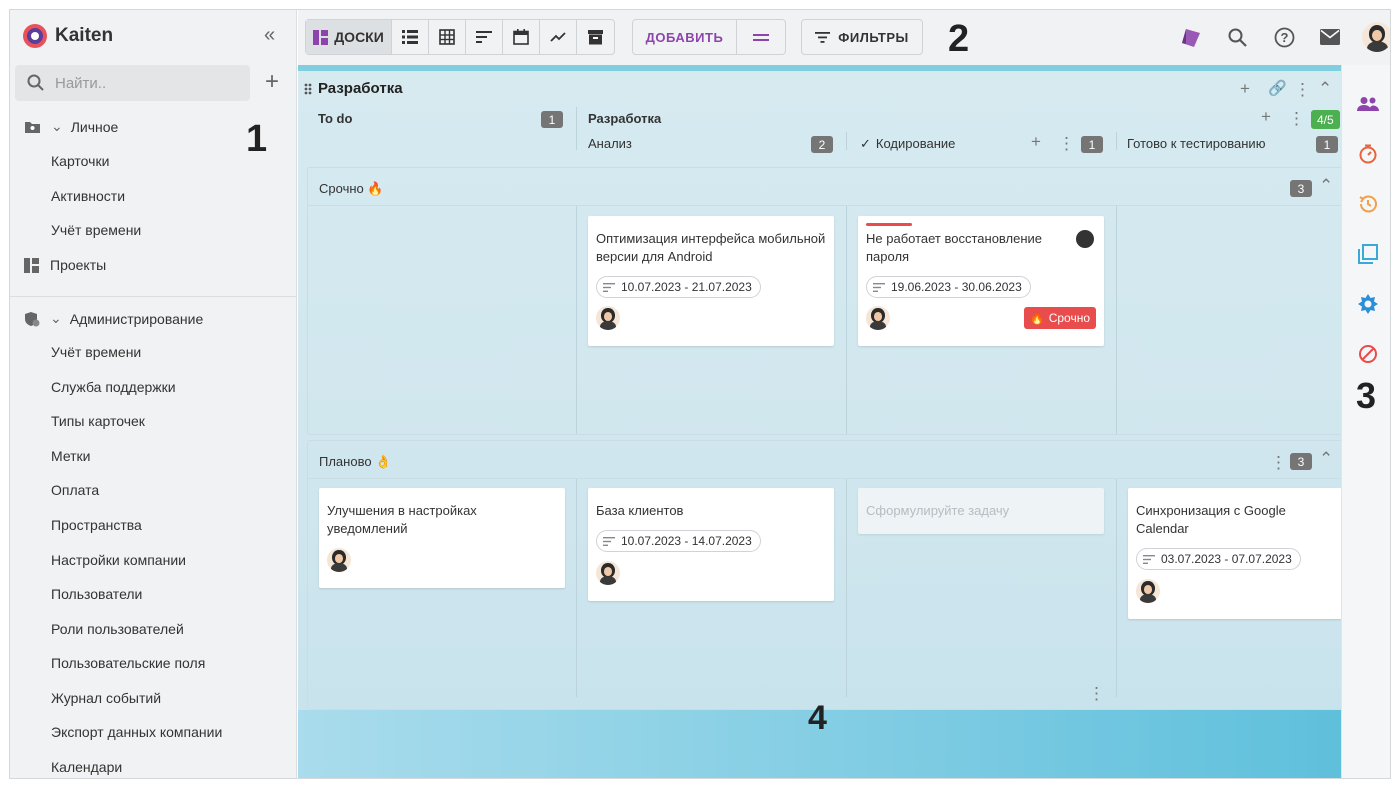  Describe the element at coordinates (132, 83) in the screenshot. I see `search-field: Найти..` at that location.